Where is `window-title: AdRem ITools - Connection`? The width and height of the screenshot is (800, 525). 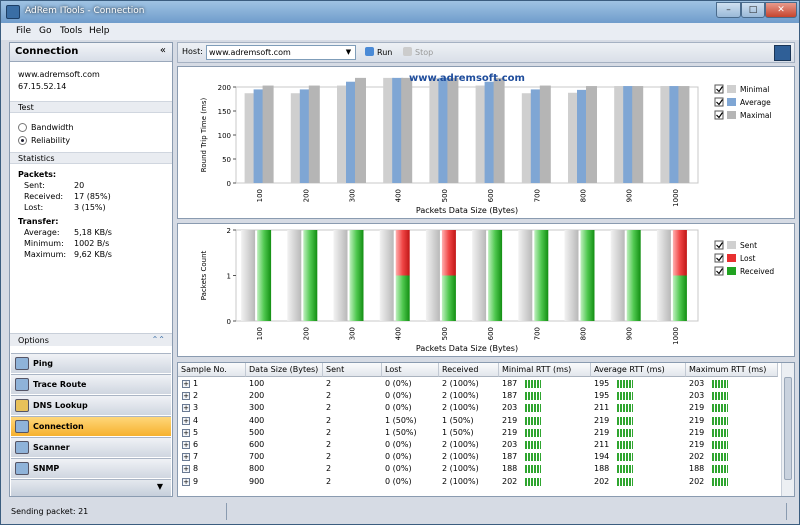 window-title: AdRem ITools - Connection is located at coordinates (85, 11).